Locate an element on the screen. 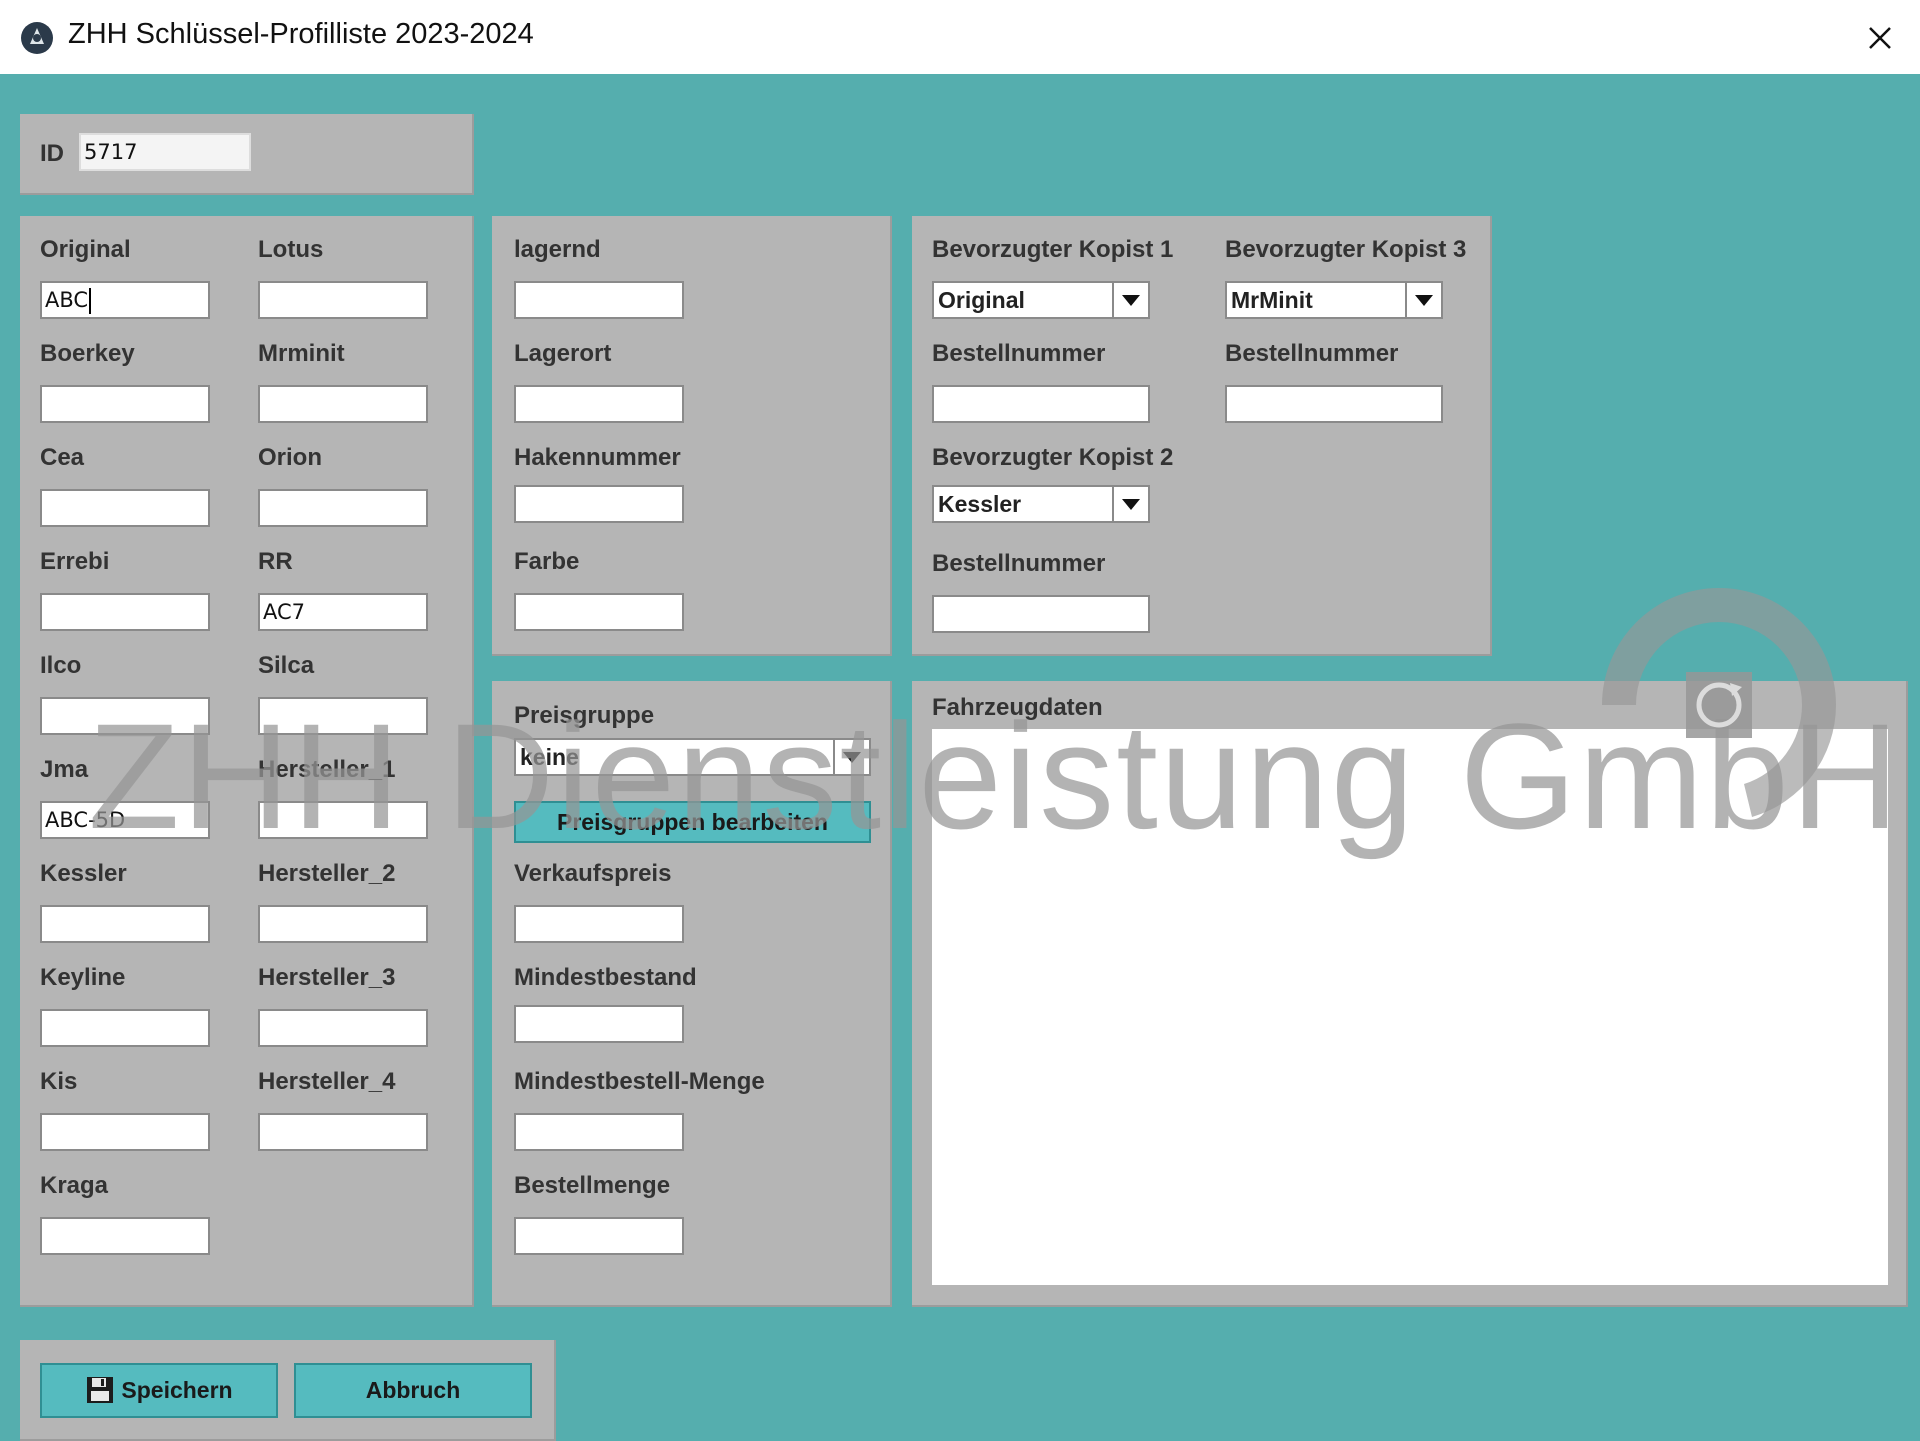  boerkey-field is located at coordinates (125, 404).